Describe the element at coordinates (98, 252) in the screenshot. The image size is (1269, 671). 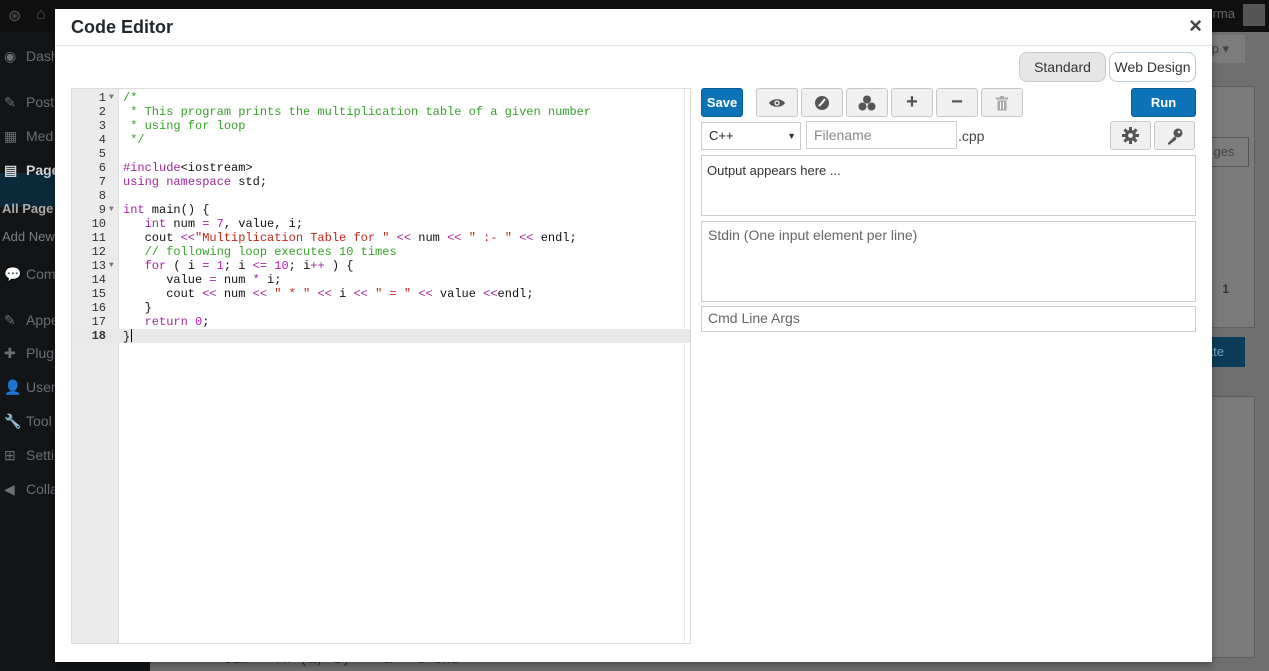
I see `line-number: 12` at that location.